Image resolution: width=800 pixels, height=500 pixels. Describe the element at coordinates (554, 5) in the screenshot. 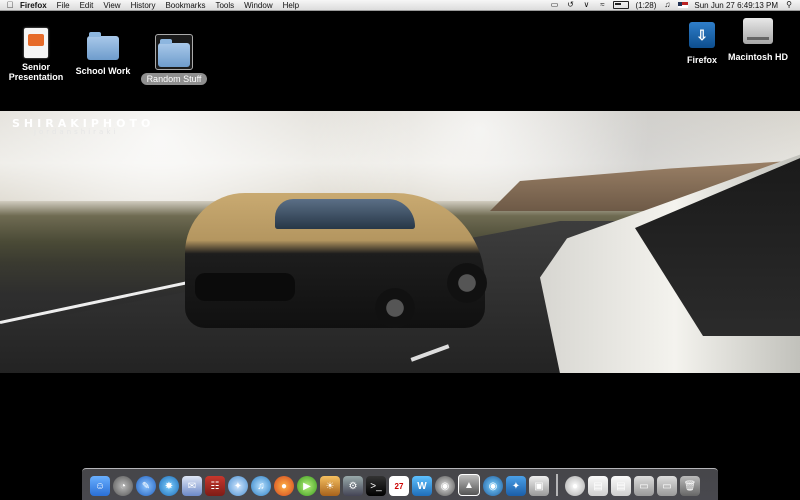

I see `display-mirror-icon: ▭` at that location.